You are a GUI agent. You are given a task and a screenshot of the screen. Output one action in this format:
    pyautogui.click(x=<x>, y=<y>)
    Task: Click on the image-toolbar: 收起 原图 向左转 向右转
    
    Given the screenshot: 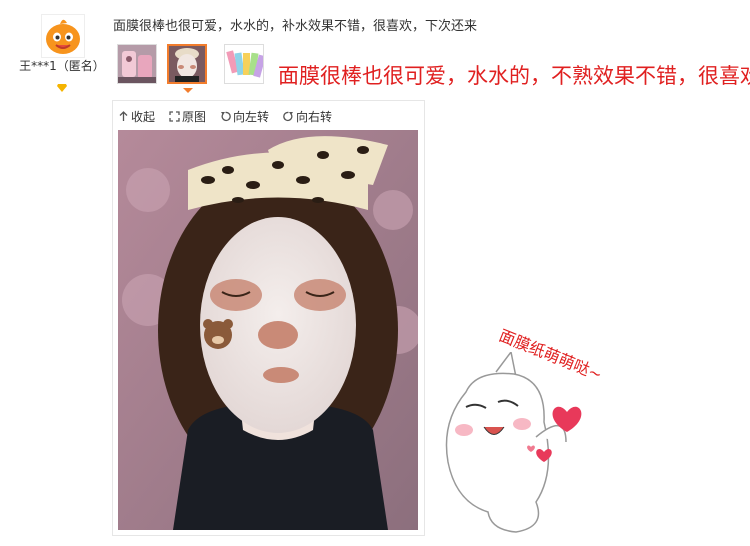 What is the action you would take?
    pyautogui.click(x=225, y=116)
    